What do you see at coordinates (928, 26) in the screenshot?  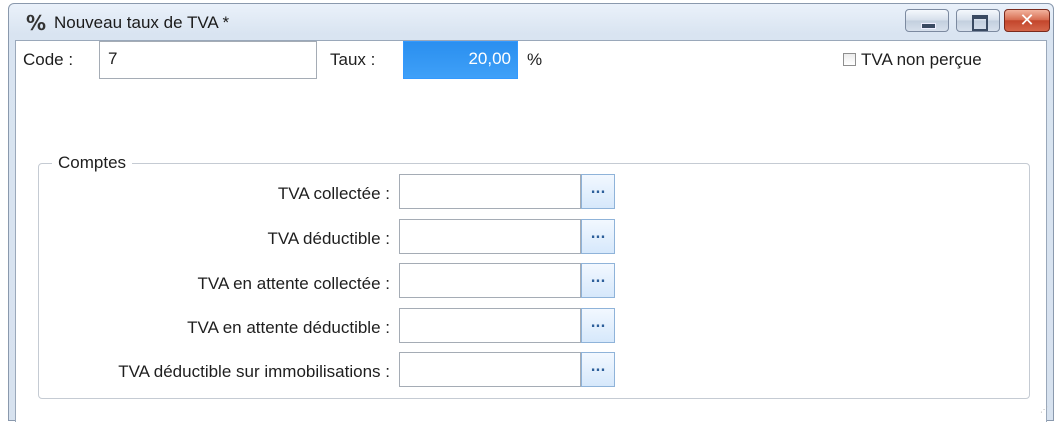 I see `minimize-icon` at bounding box center [928, 26].